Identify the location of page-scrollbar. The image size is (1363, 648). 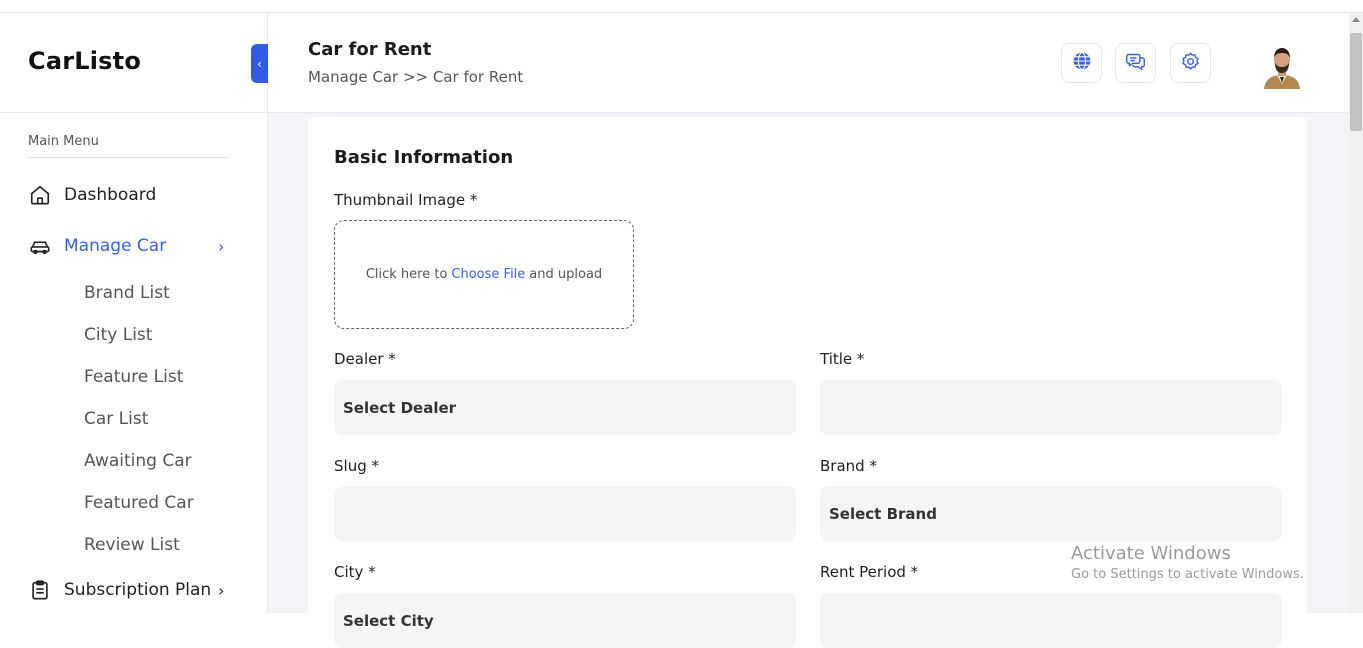
(1356, 313).